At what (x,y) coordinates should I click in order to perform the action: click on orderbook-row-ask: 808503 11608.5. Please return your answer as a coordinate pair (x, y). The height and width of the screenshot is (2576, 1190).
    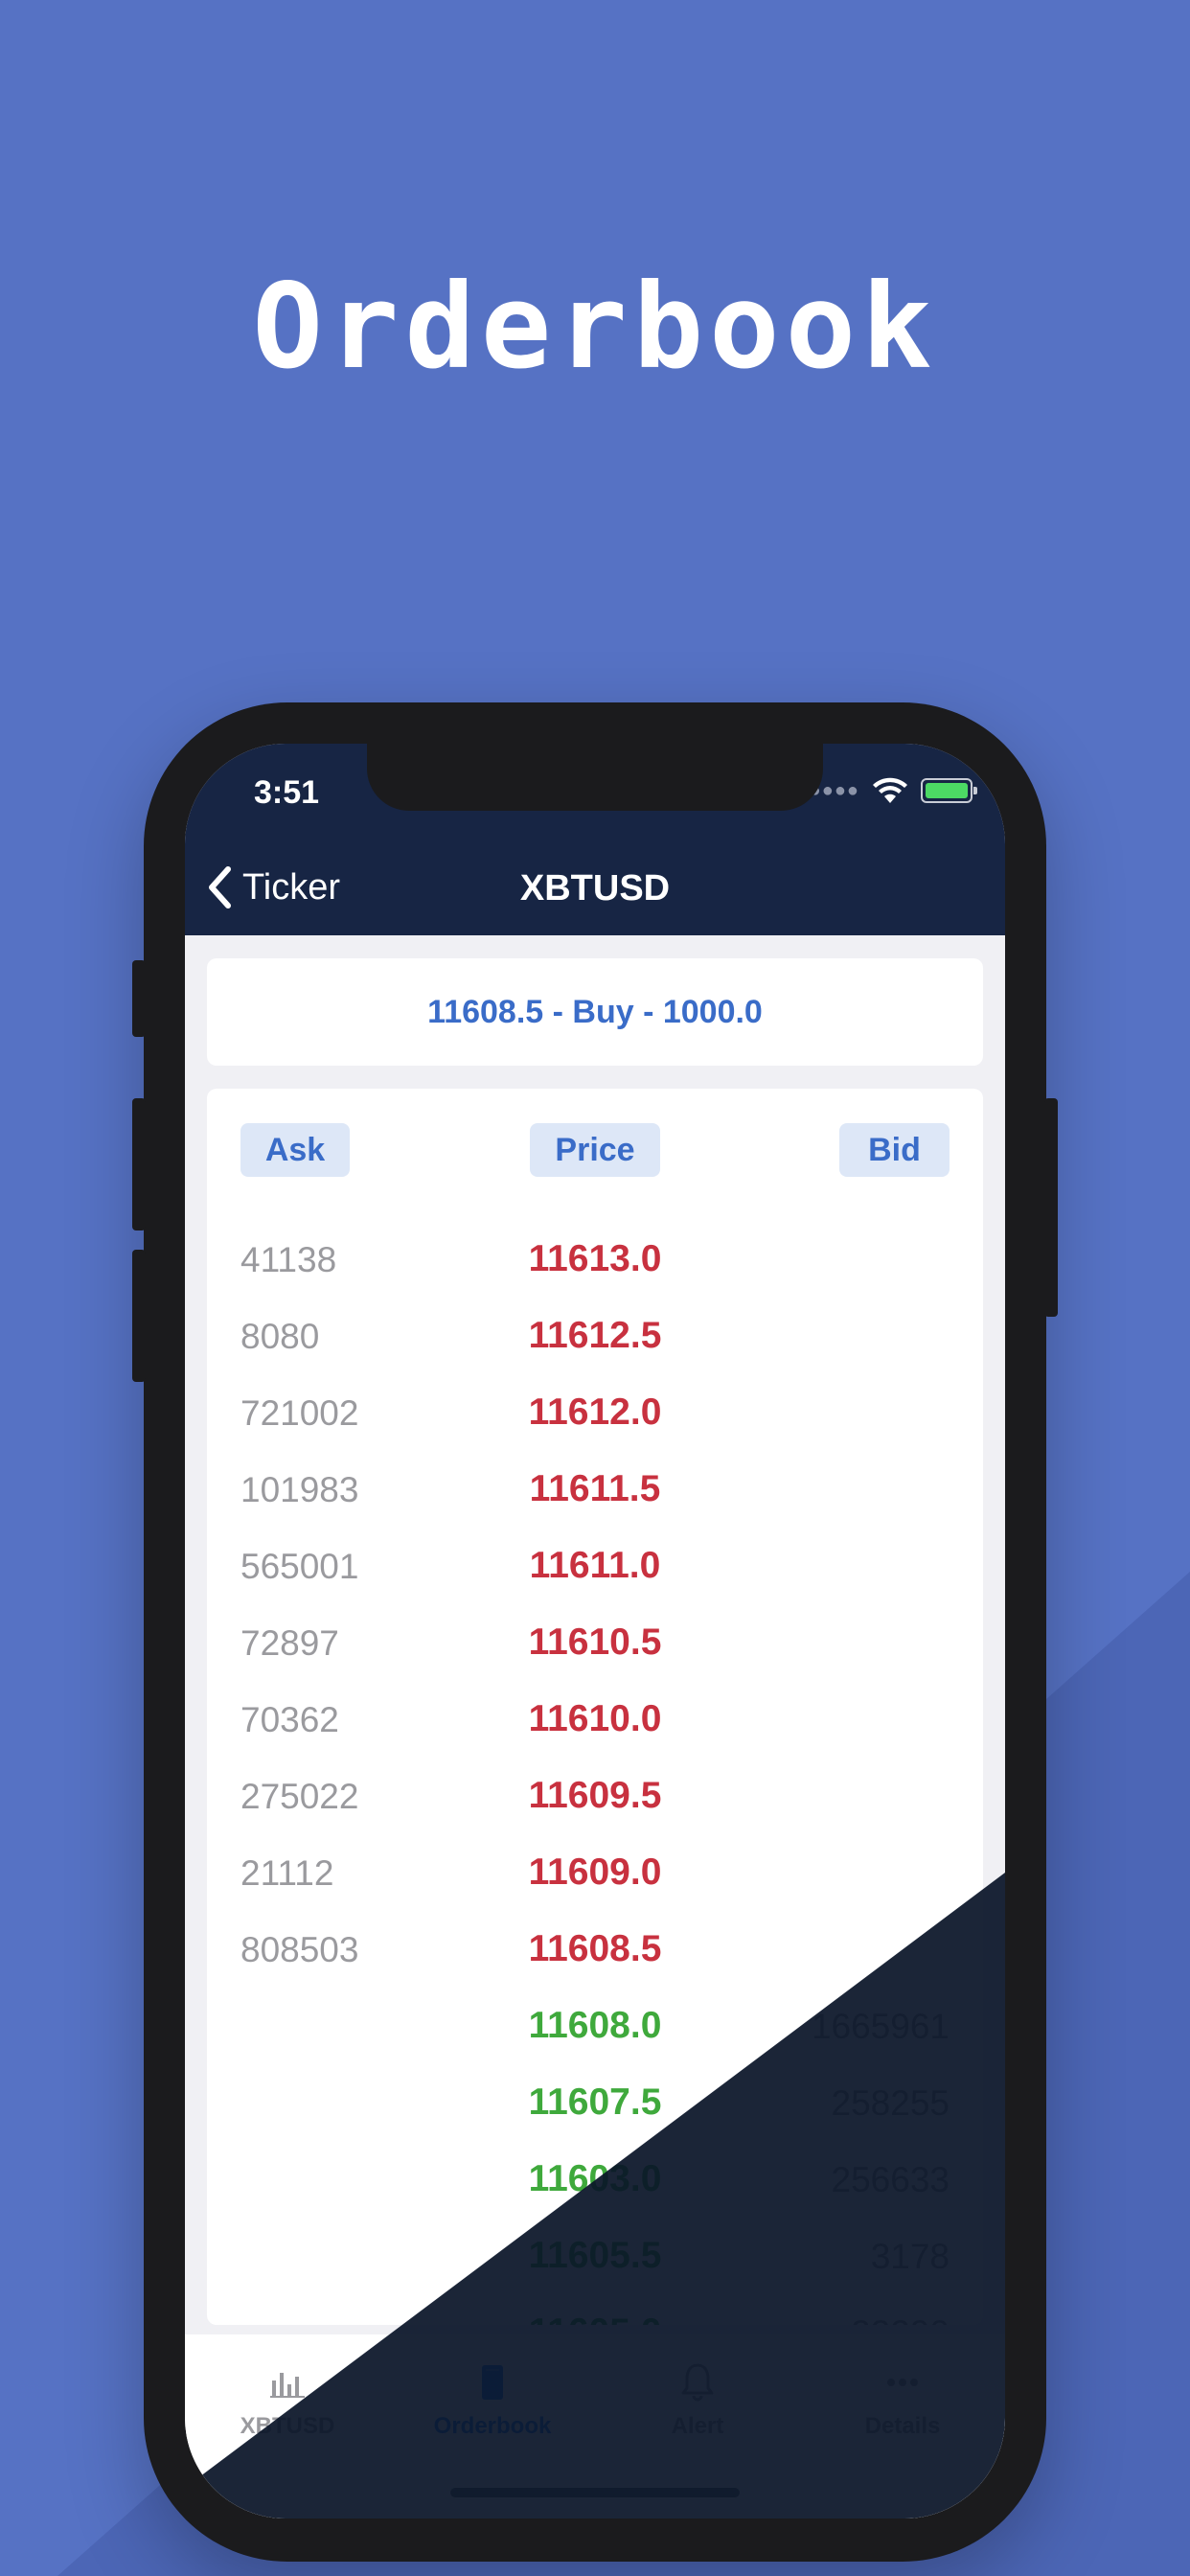
    Looking at the image, I should click on (595, 1951).